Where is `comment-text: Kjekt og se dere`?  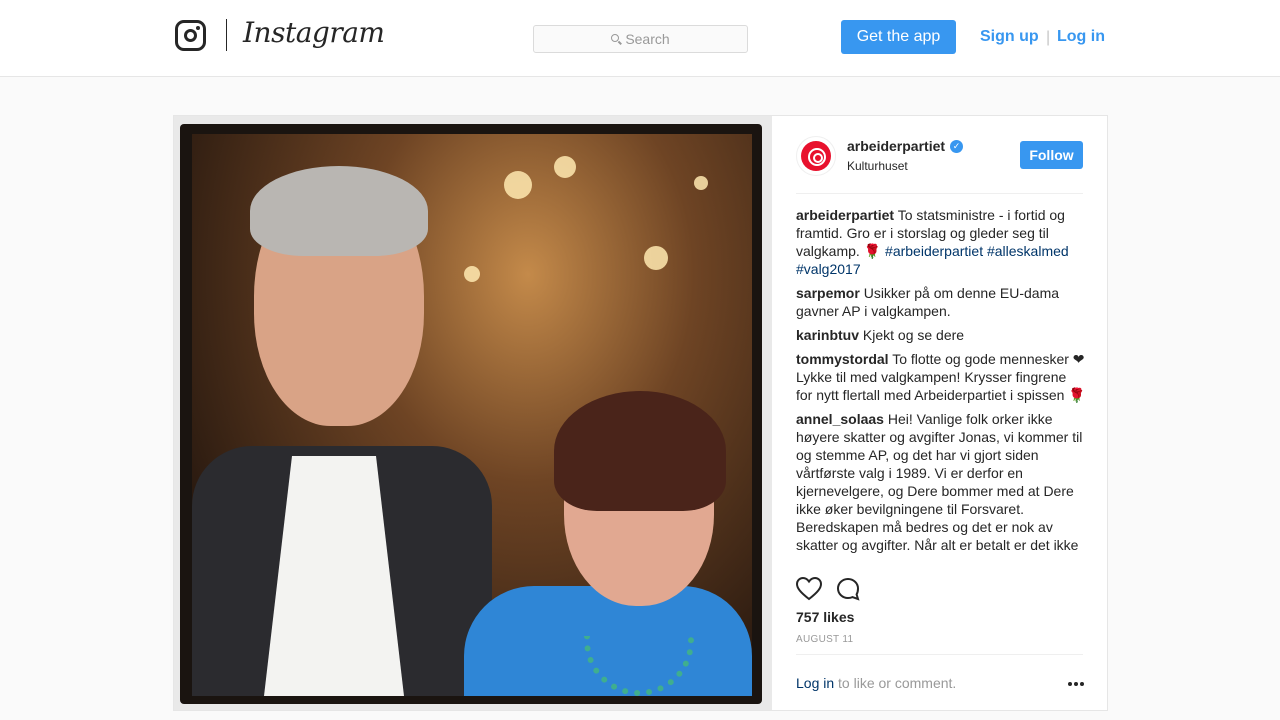
comment-text: Kjekt og se dere is located at coordinates (913, 335).